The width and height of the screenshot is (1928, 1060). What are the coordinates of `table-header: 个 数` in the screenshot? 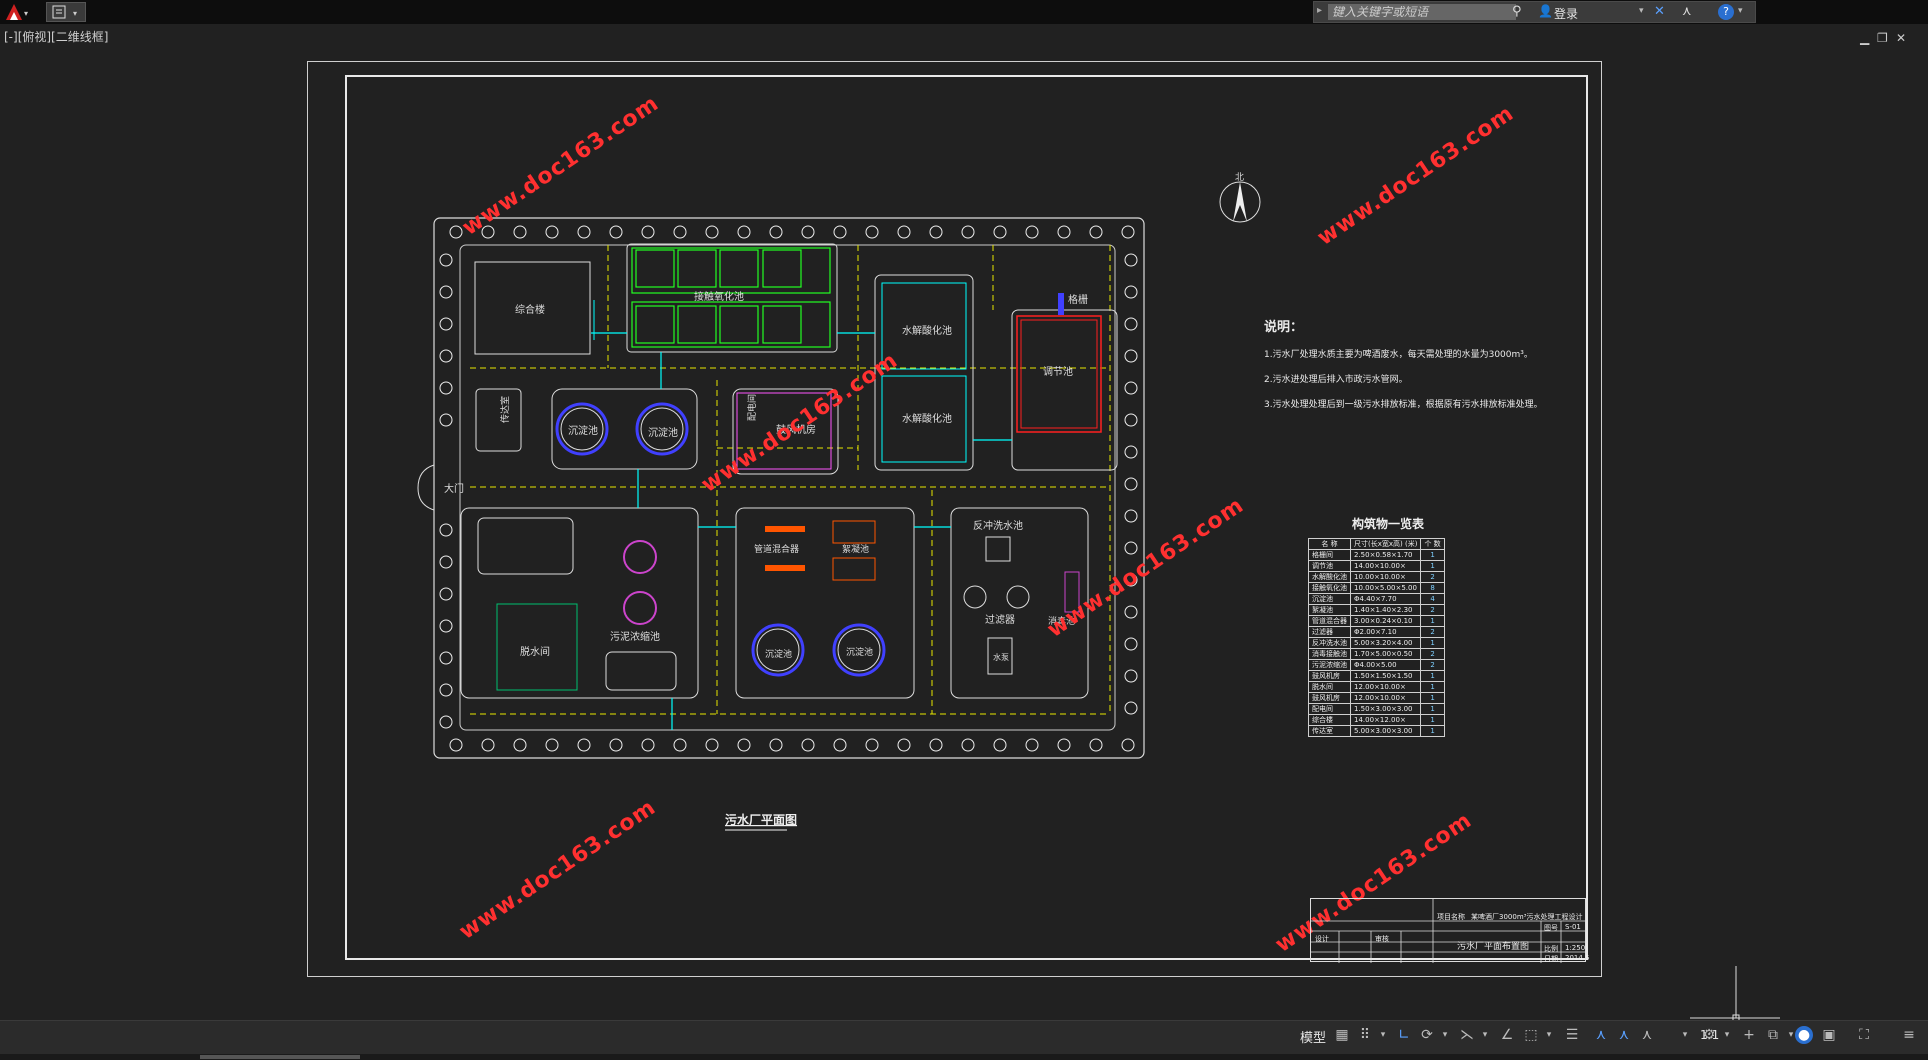 It's located at (1432, 544).